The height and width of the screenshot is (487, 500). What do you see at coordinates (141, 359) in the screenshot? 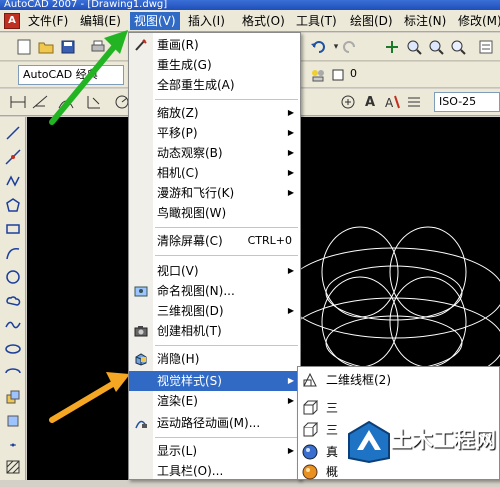
I see `hide-icon` at bounding box center [141, 359].